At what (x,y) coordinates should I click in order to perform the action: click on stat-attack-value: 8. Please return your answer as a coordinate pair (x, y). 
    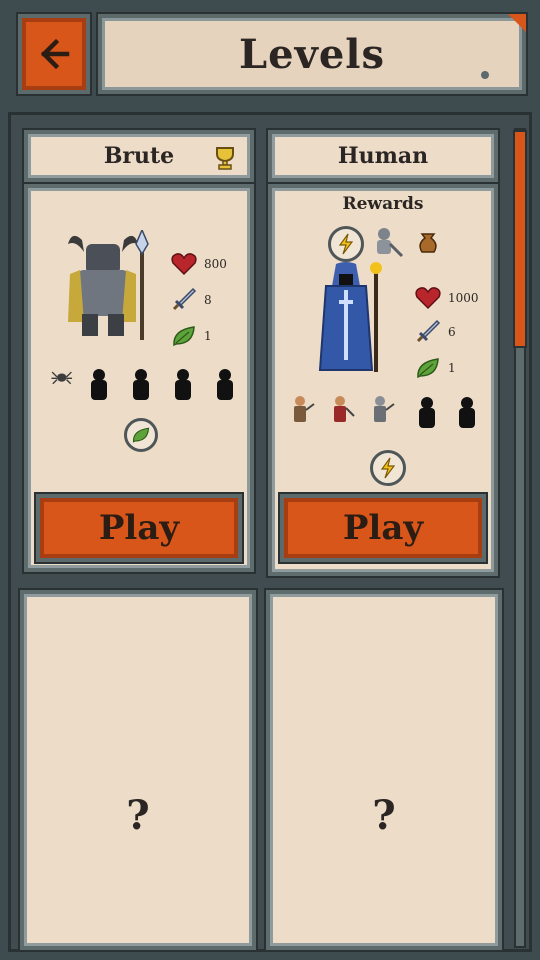
    Looking at the image, I should click on (208, 300).